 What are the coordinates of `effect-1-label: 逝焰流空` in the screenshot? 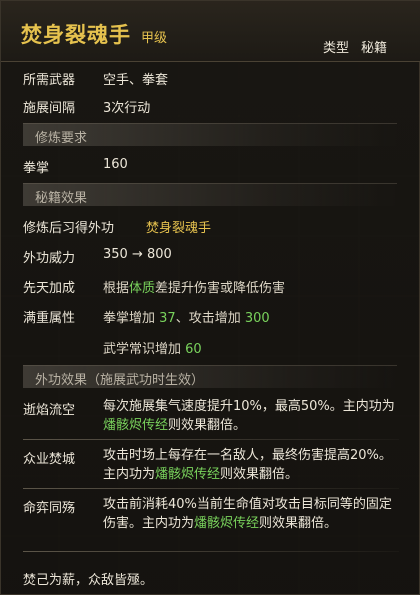 It's located at (49, 410).